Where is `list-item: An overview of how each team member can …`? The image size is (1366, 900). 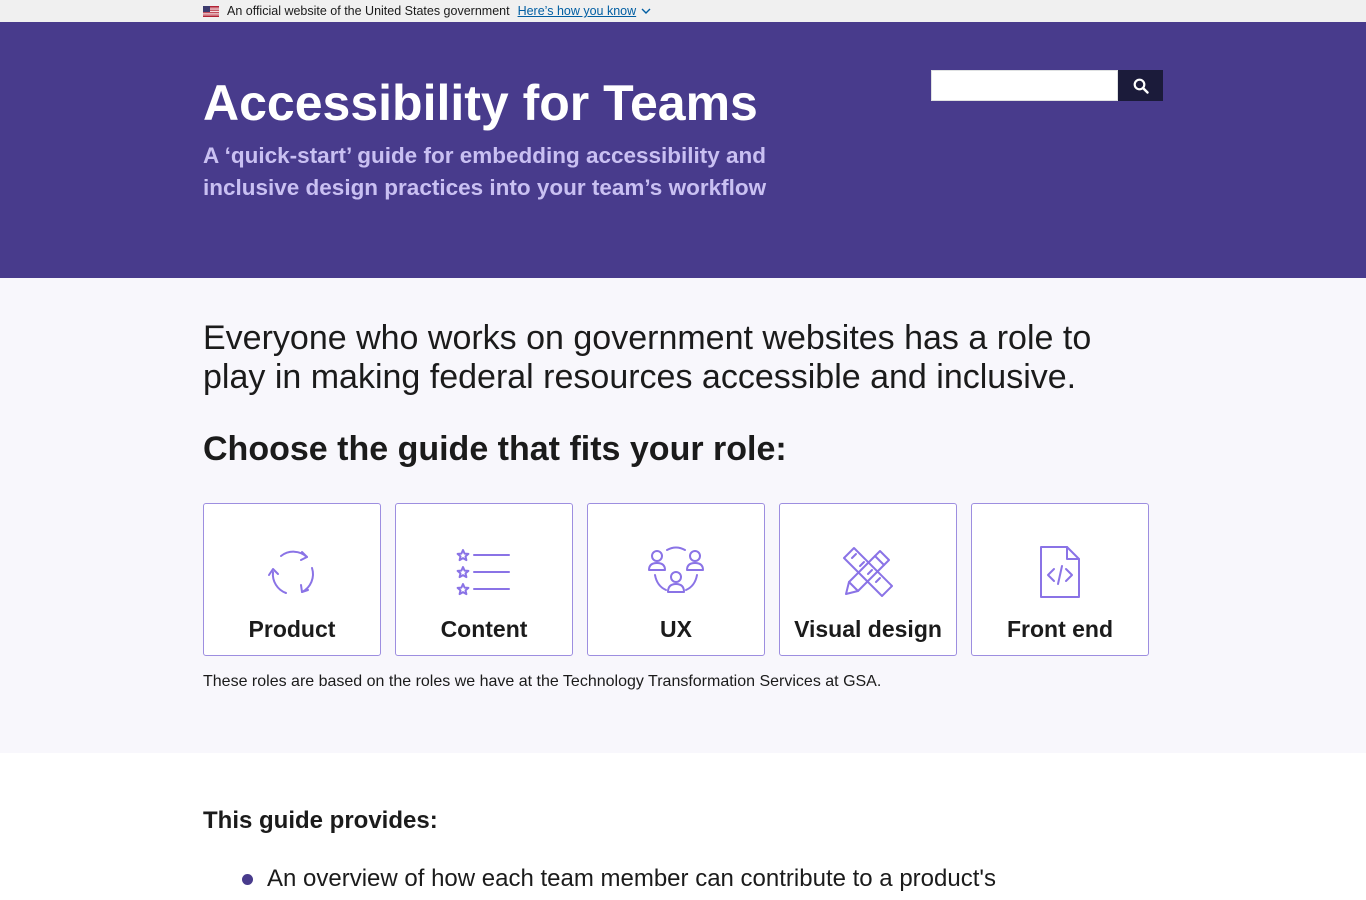 list-item: An overview of how each team member can … is located at coordinates (619, 879).